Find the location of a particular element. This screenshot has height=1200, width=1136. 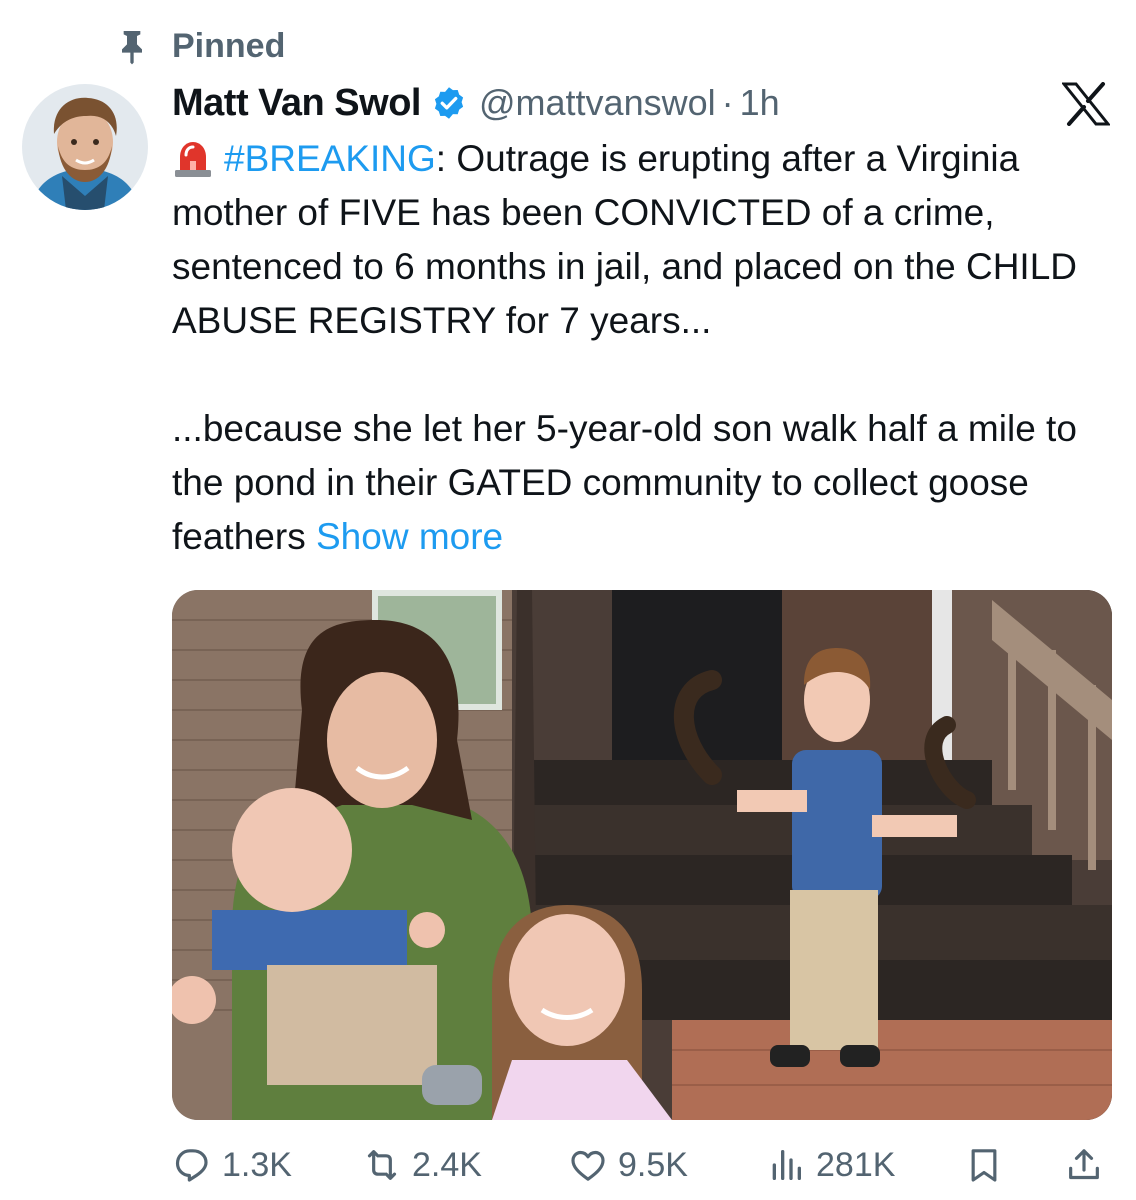

like-button: 9.5K is located at coordinates (628, 1165).